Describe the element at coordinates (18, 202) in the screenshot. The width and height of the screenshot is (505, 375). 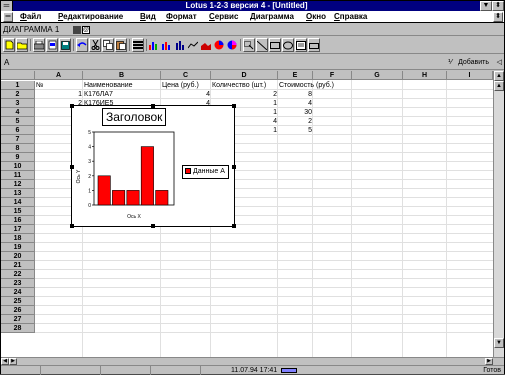
I see `row-header: 14` at that location.